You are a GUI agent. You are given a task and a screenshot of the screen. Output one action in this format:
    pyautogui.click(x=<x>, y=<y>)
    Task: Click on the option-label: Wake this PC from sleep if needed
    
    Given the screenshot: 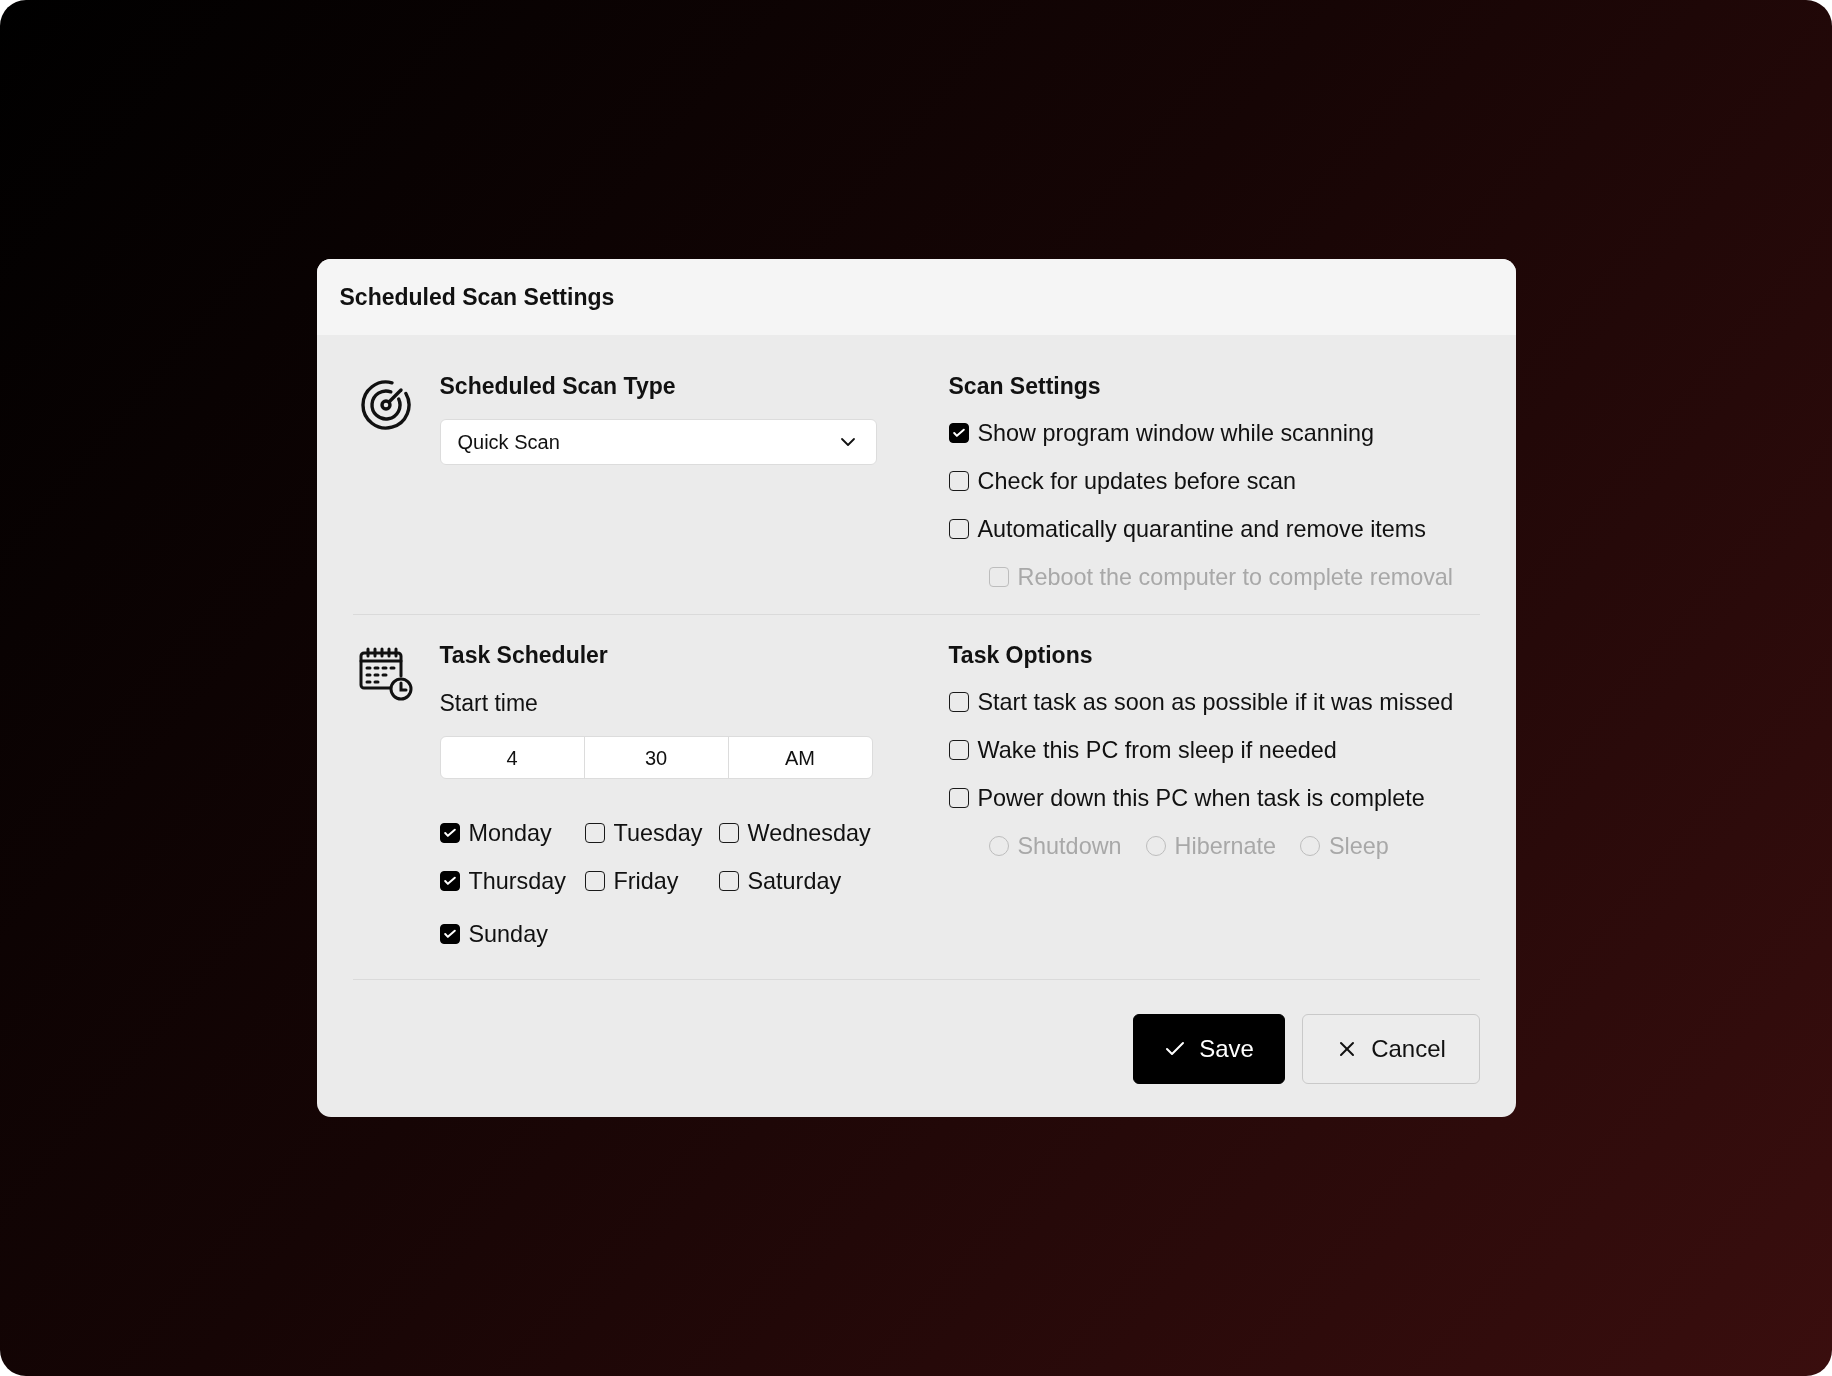 What is the action you would take?
    pyautogui.click(x=1157, y=750)
    